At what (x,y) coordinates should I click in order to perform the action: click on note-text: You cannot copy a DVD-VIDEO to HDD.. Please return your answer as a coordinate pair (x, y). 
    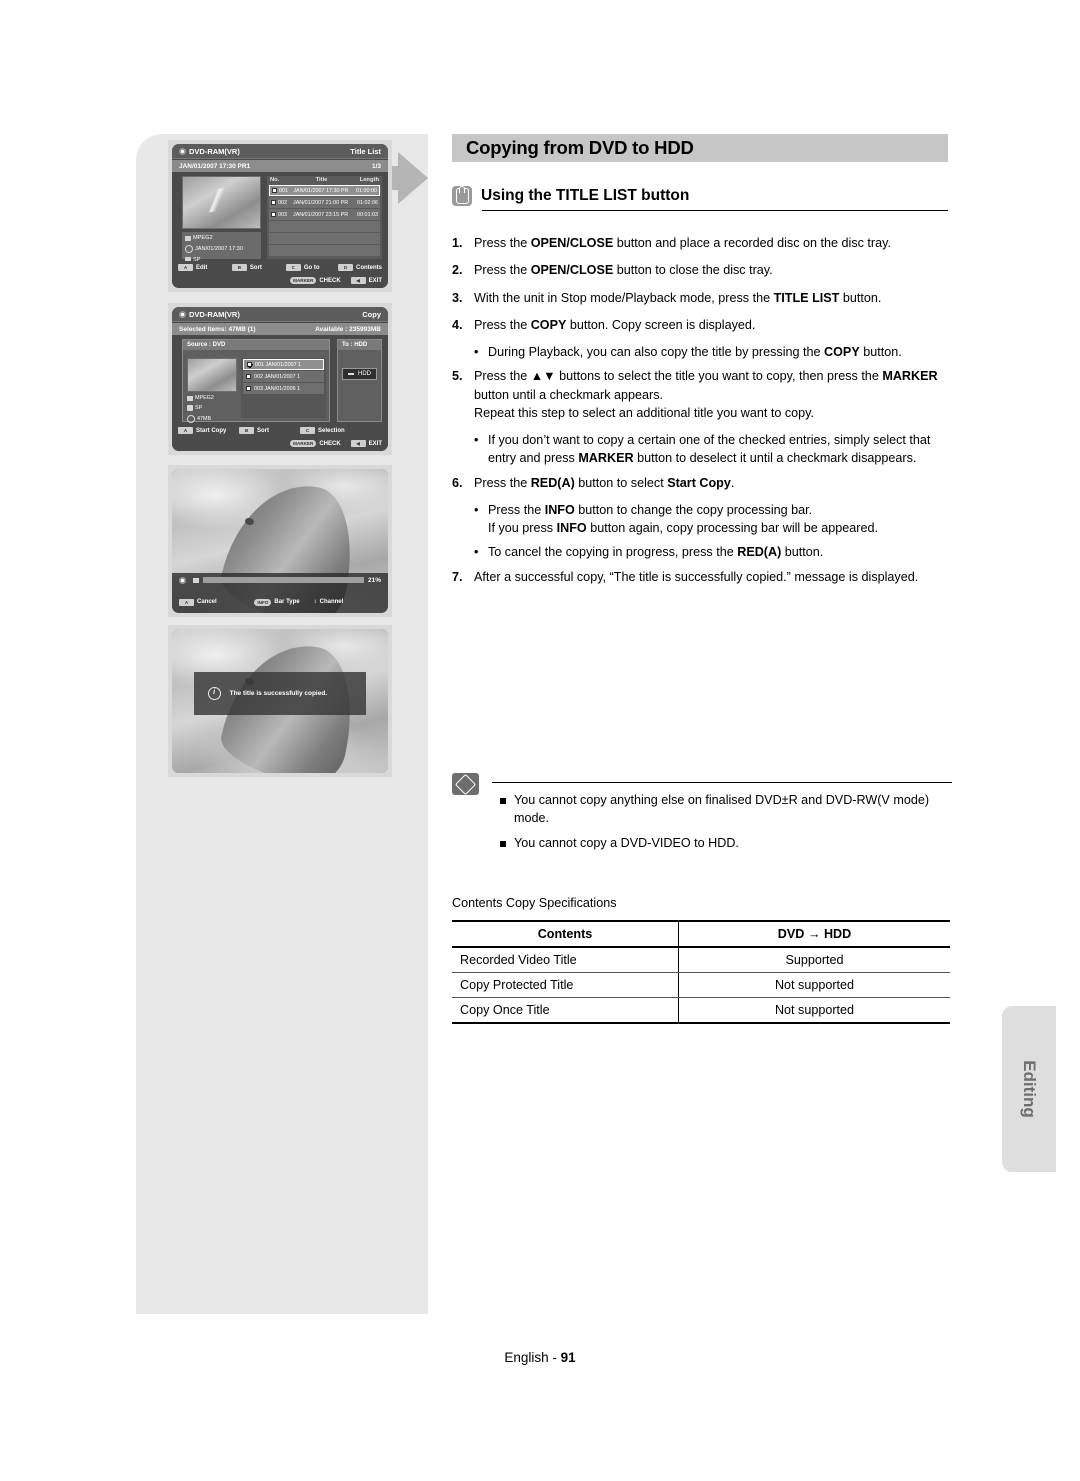
    Looking at the image, I should click on (626, 842).